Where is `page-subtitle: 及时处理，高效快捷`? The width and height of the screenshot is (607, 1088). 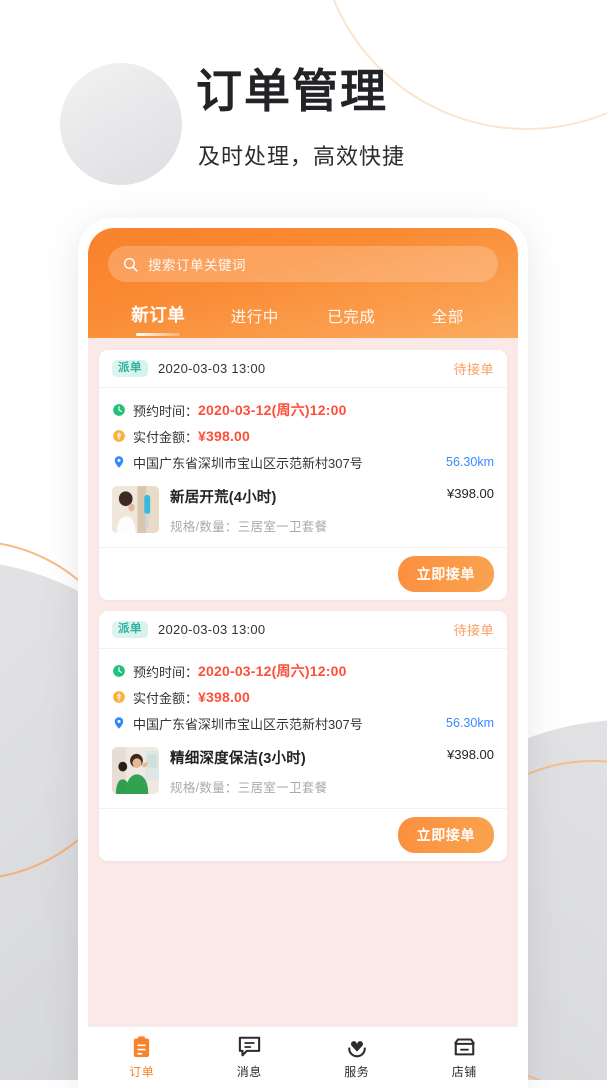
page-subtitle: 及时处理，高效快捷 is located at coordinates (302, 156).